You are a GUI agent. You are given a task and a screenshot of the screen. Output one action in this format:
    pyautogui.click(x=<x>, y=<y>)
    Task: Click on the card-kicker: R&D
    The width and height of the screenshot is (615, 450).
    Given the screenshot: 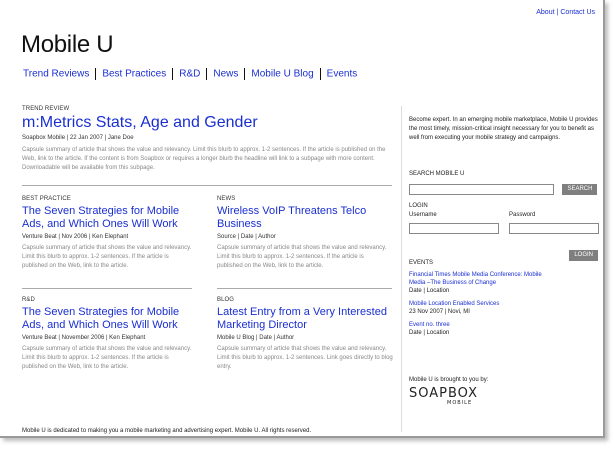 What is the action you would take?
    pyautogui.click(x=28, y=300)
    